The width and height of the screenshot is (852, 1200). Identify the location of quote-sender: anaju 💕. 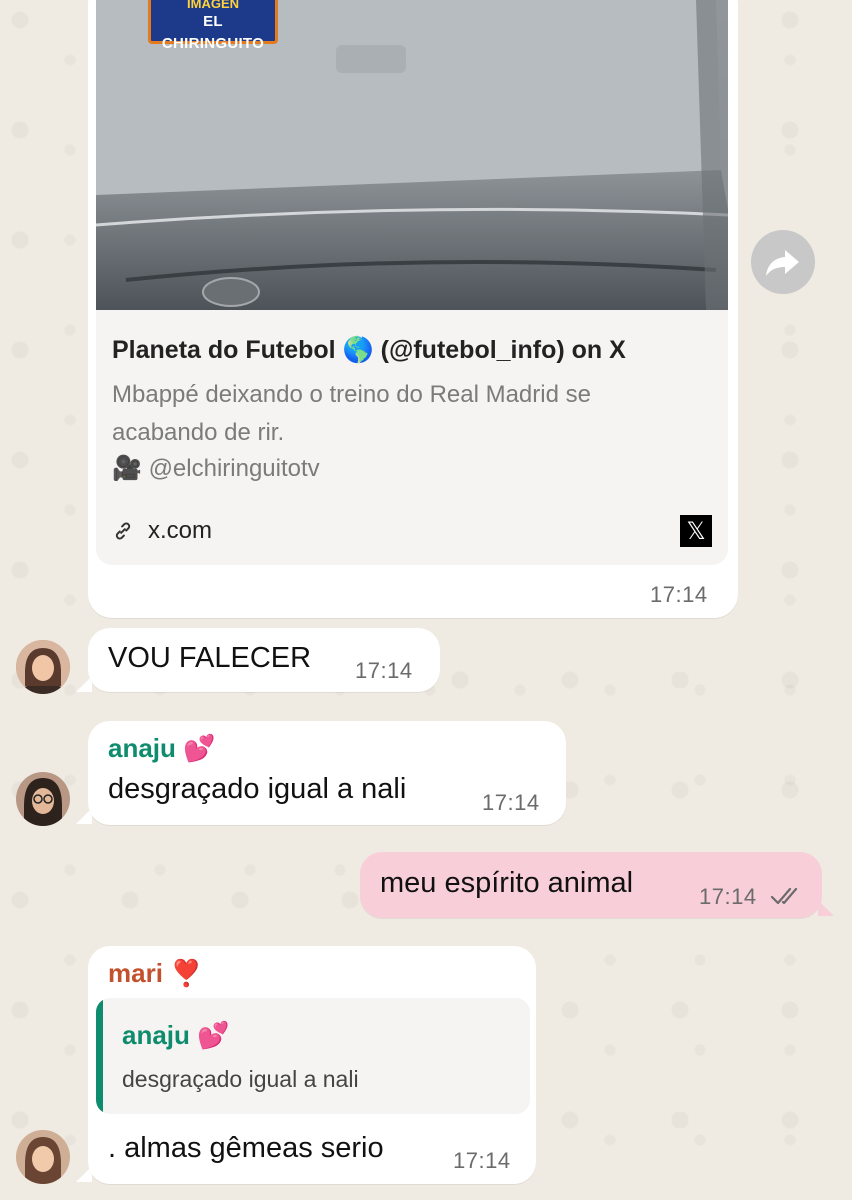
(176, 1035).